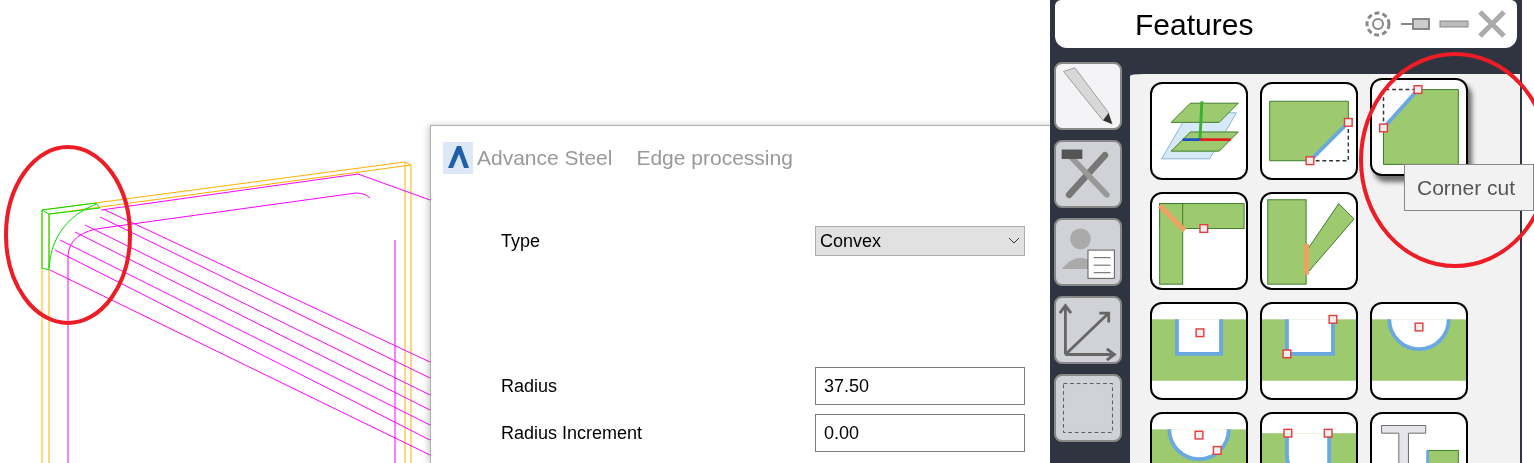 The image size is (1534, 463). Describe the element at coordinates (572, 433) in the screenshot. I see `field-label: Radius Increment` at that location.